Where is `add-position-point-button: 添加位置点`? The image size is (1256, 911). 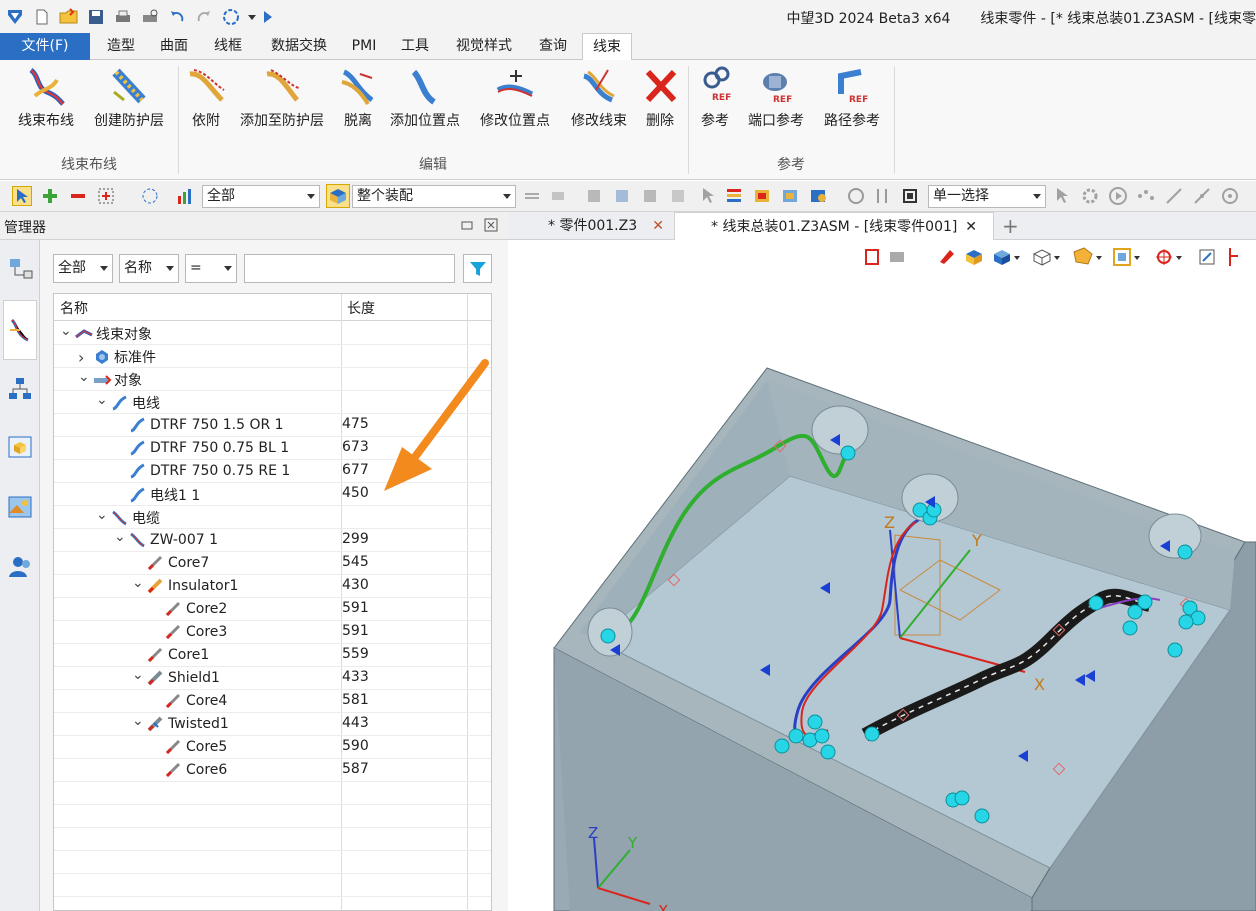 add-position-point-button: 添加位置点 is located at coordinates (425, 98).